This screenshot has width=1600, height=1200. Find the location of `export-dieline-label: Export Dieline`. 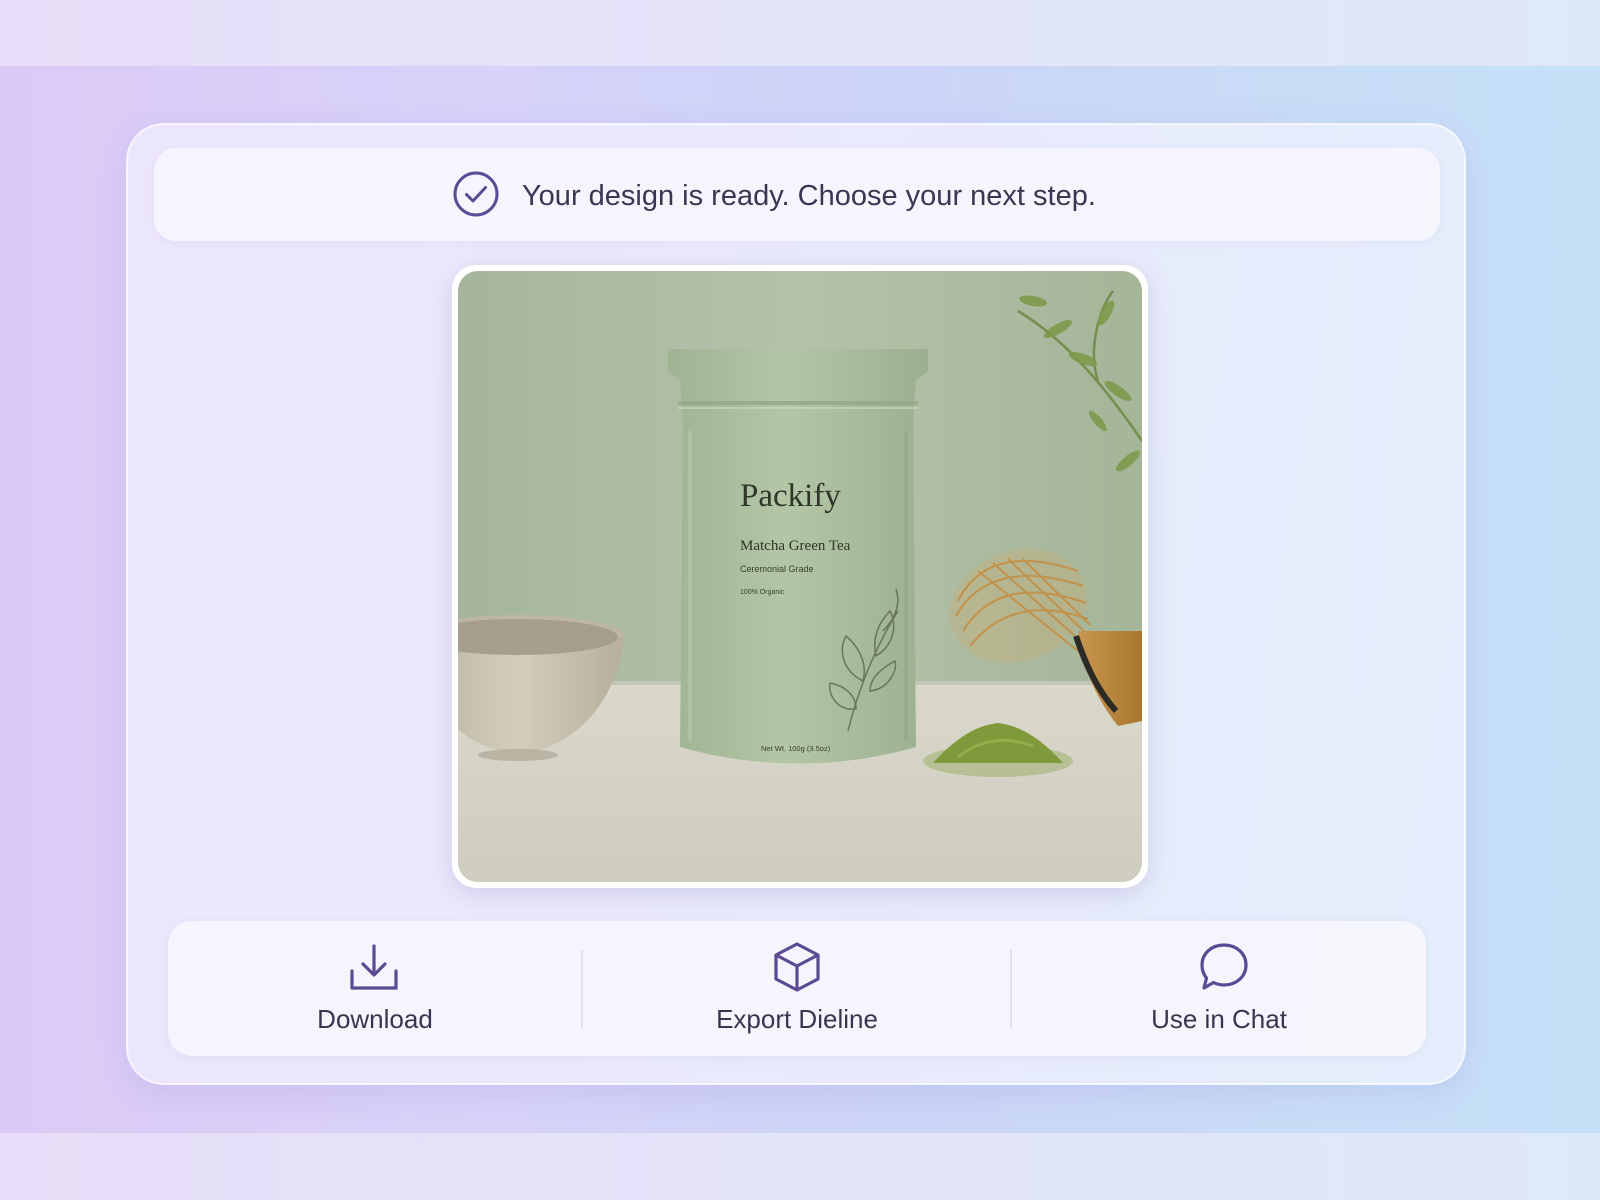

export-dieline-label: Export Dieline is located at coordinates (797, 1019).